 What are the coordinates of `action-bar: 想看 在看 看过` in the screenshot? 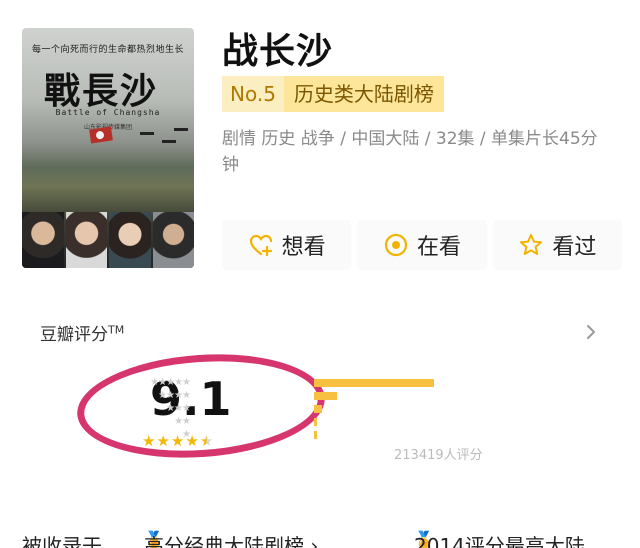 It's located at (422, 245).